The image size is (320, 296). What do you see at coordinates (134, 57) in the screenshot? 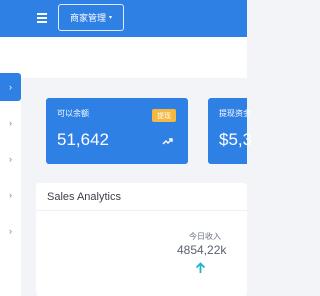
I see `content-header-area` at bounding box center [134, 57].